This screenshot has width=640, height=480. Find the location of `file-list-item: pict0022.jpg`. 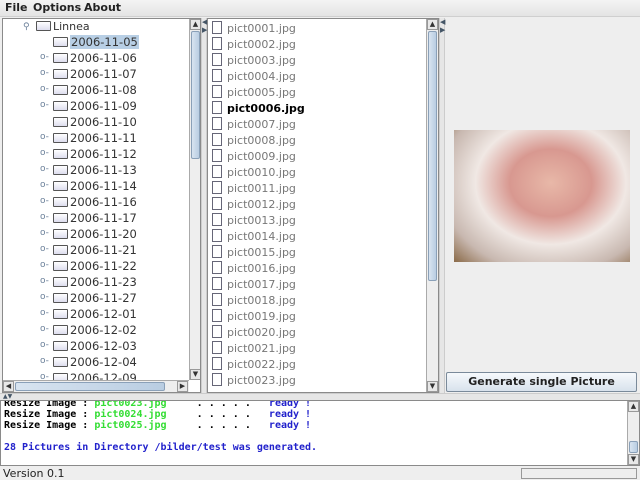

file-list-item: pict0022.jpg is located at coordinates (254, 365).